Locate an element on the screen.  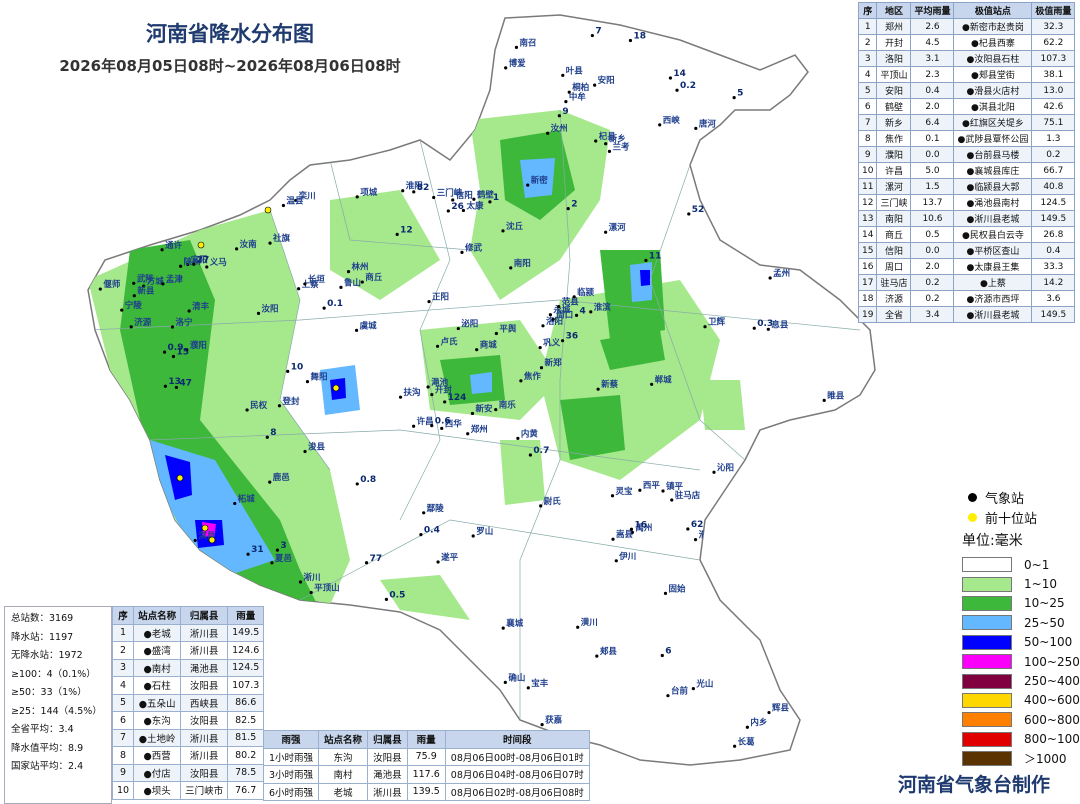
station-cell: 8 is located at coordinates (123, 755).